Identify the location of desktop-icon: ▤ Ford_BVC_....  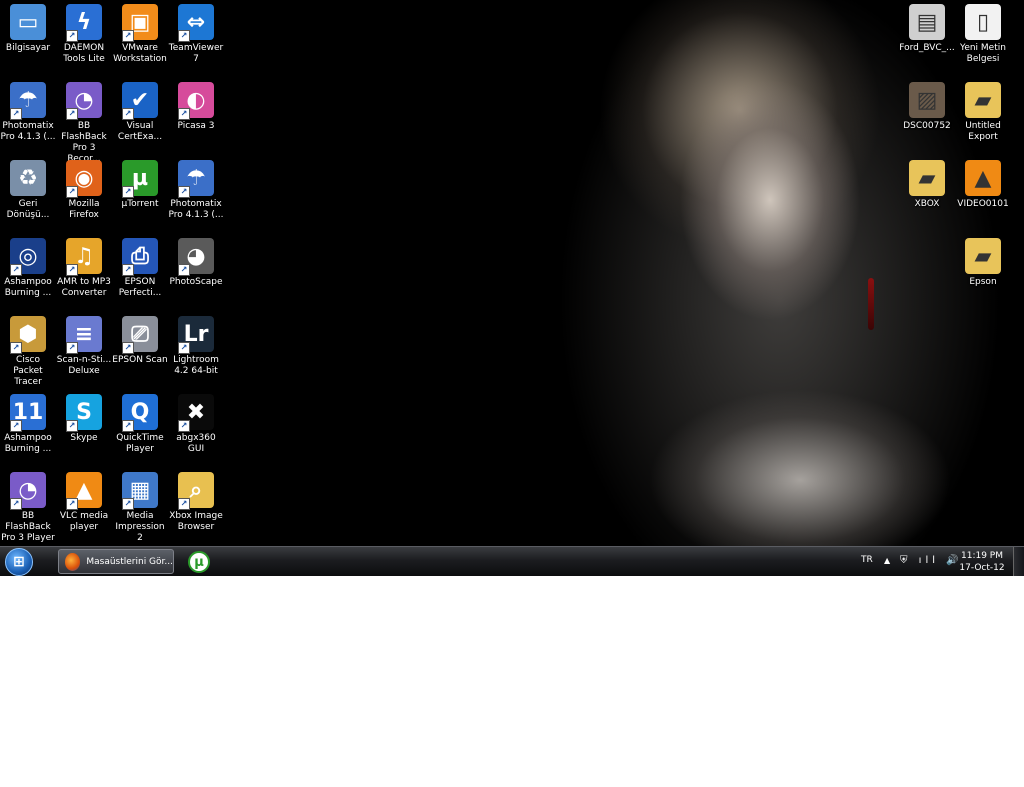
(927, 29).